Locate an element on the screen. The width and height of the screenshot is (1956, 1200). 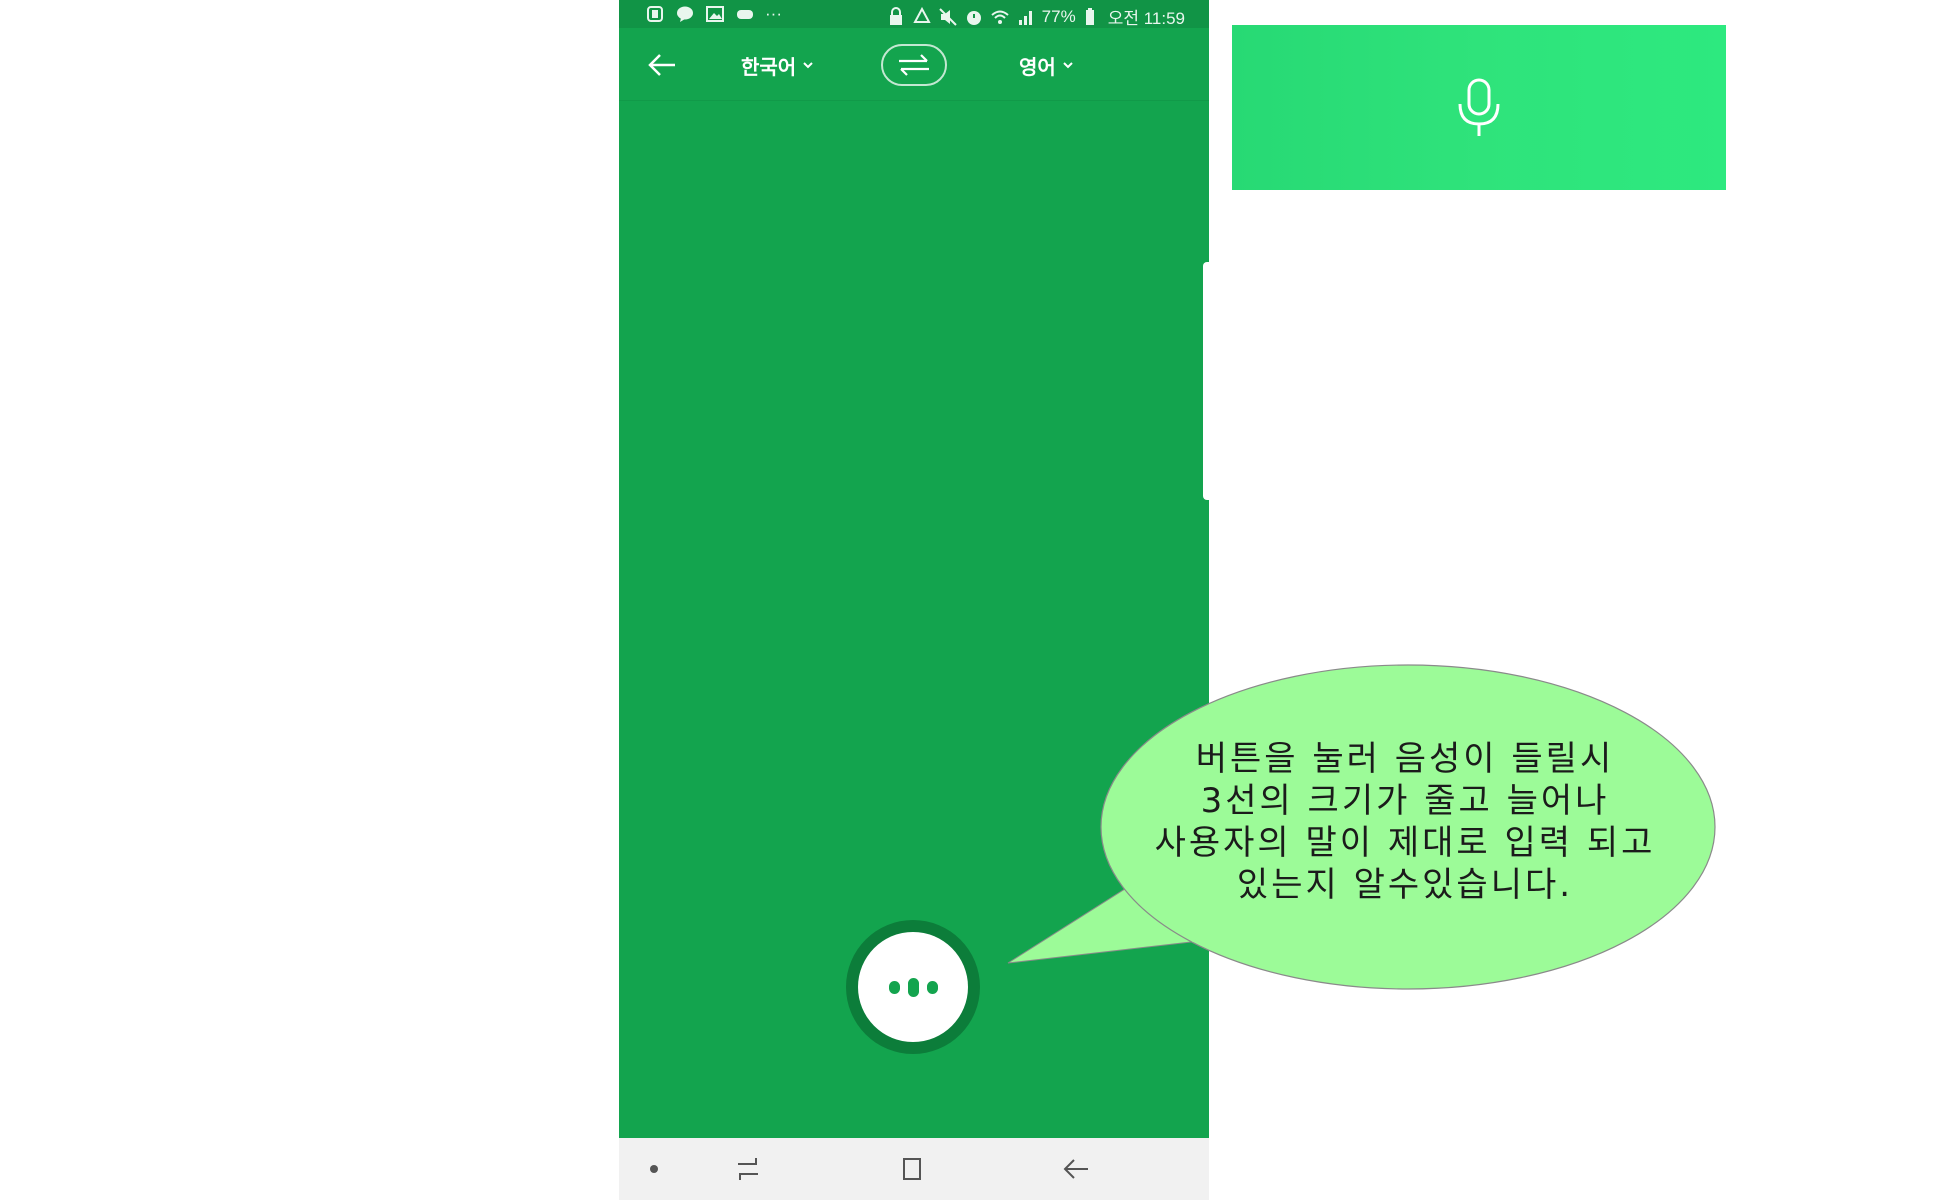
recycle-icon is located at coordinates (922, 16).